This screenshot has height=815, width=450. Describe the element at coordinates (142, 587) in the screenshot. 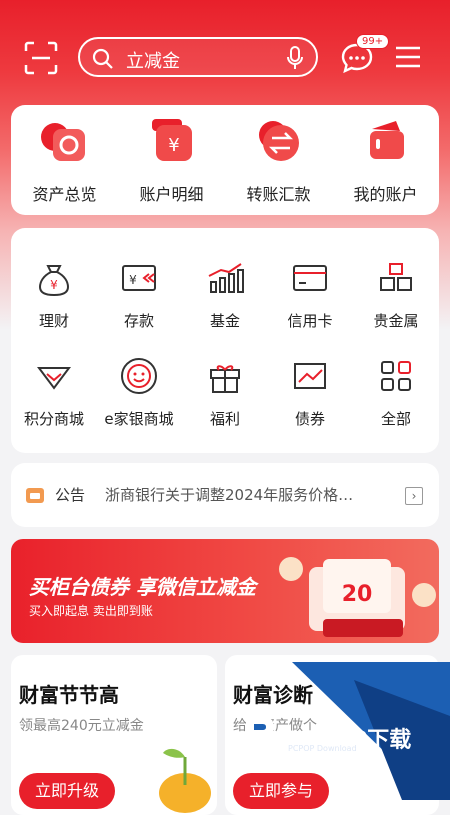

I see `banner-title: 买柜台债券 享微信立减金` at that location.